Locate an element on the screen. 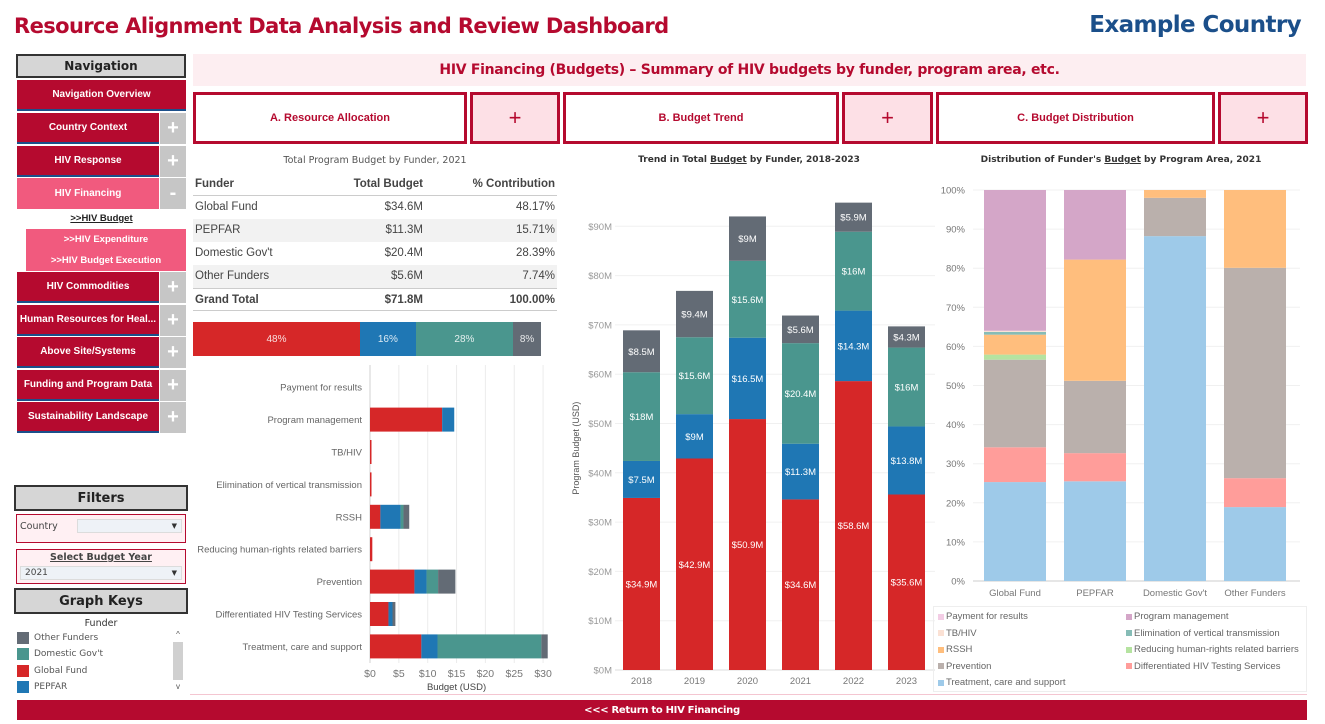  graph-keys-scrollbar: ^ v is located at coordinates (178, 662).